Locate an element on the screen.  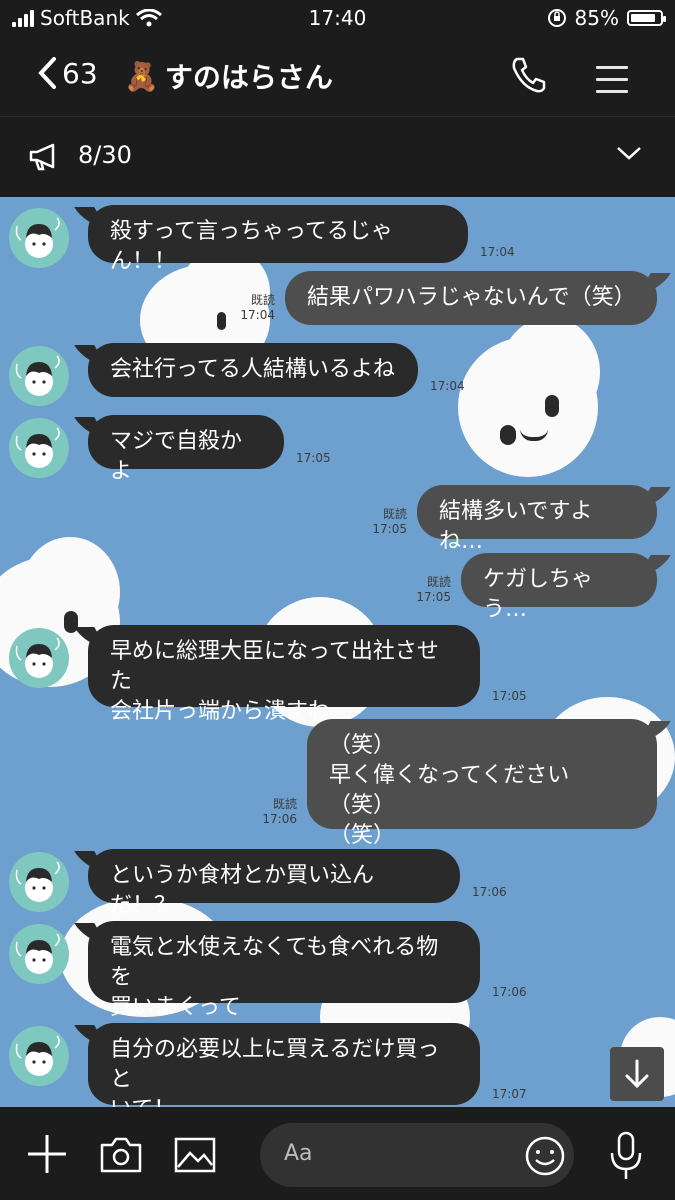
status-right-group: 85% is located at coordinates (606, 18).